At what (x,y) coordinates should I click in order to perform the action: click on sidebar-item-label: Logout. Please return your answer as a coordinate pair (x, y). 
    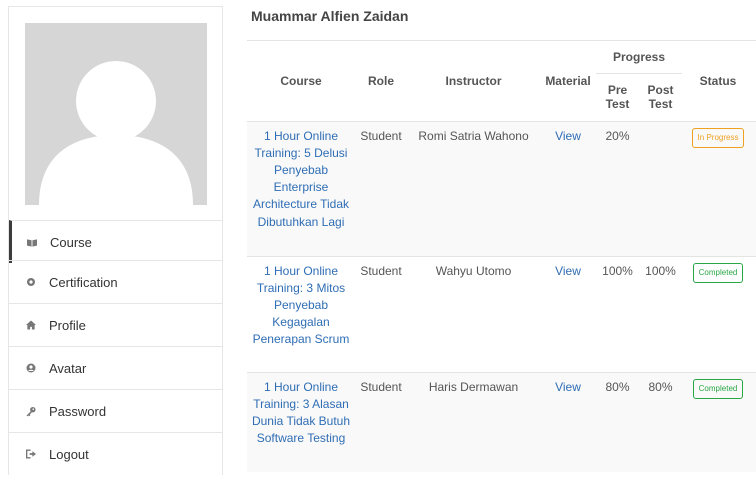
    Looking at the image, I should click on (69, 454).